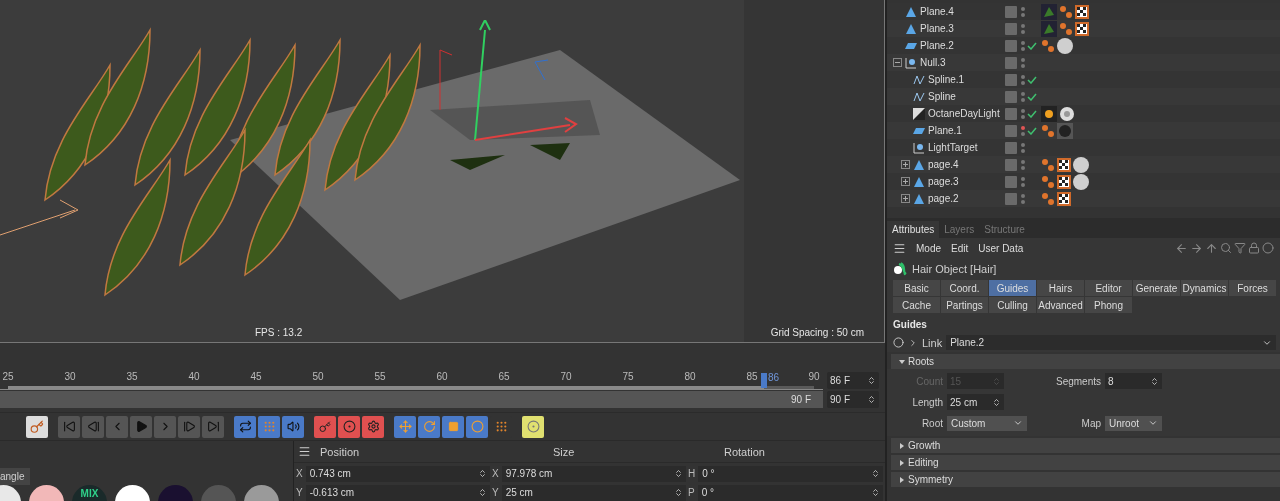 The image size is (1280, 501). Describe the element at coordinates (593, 473) in the screenshot. I see `coordinate-field: 97.978 cm` at that location.